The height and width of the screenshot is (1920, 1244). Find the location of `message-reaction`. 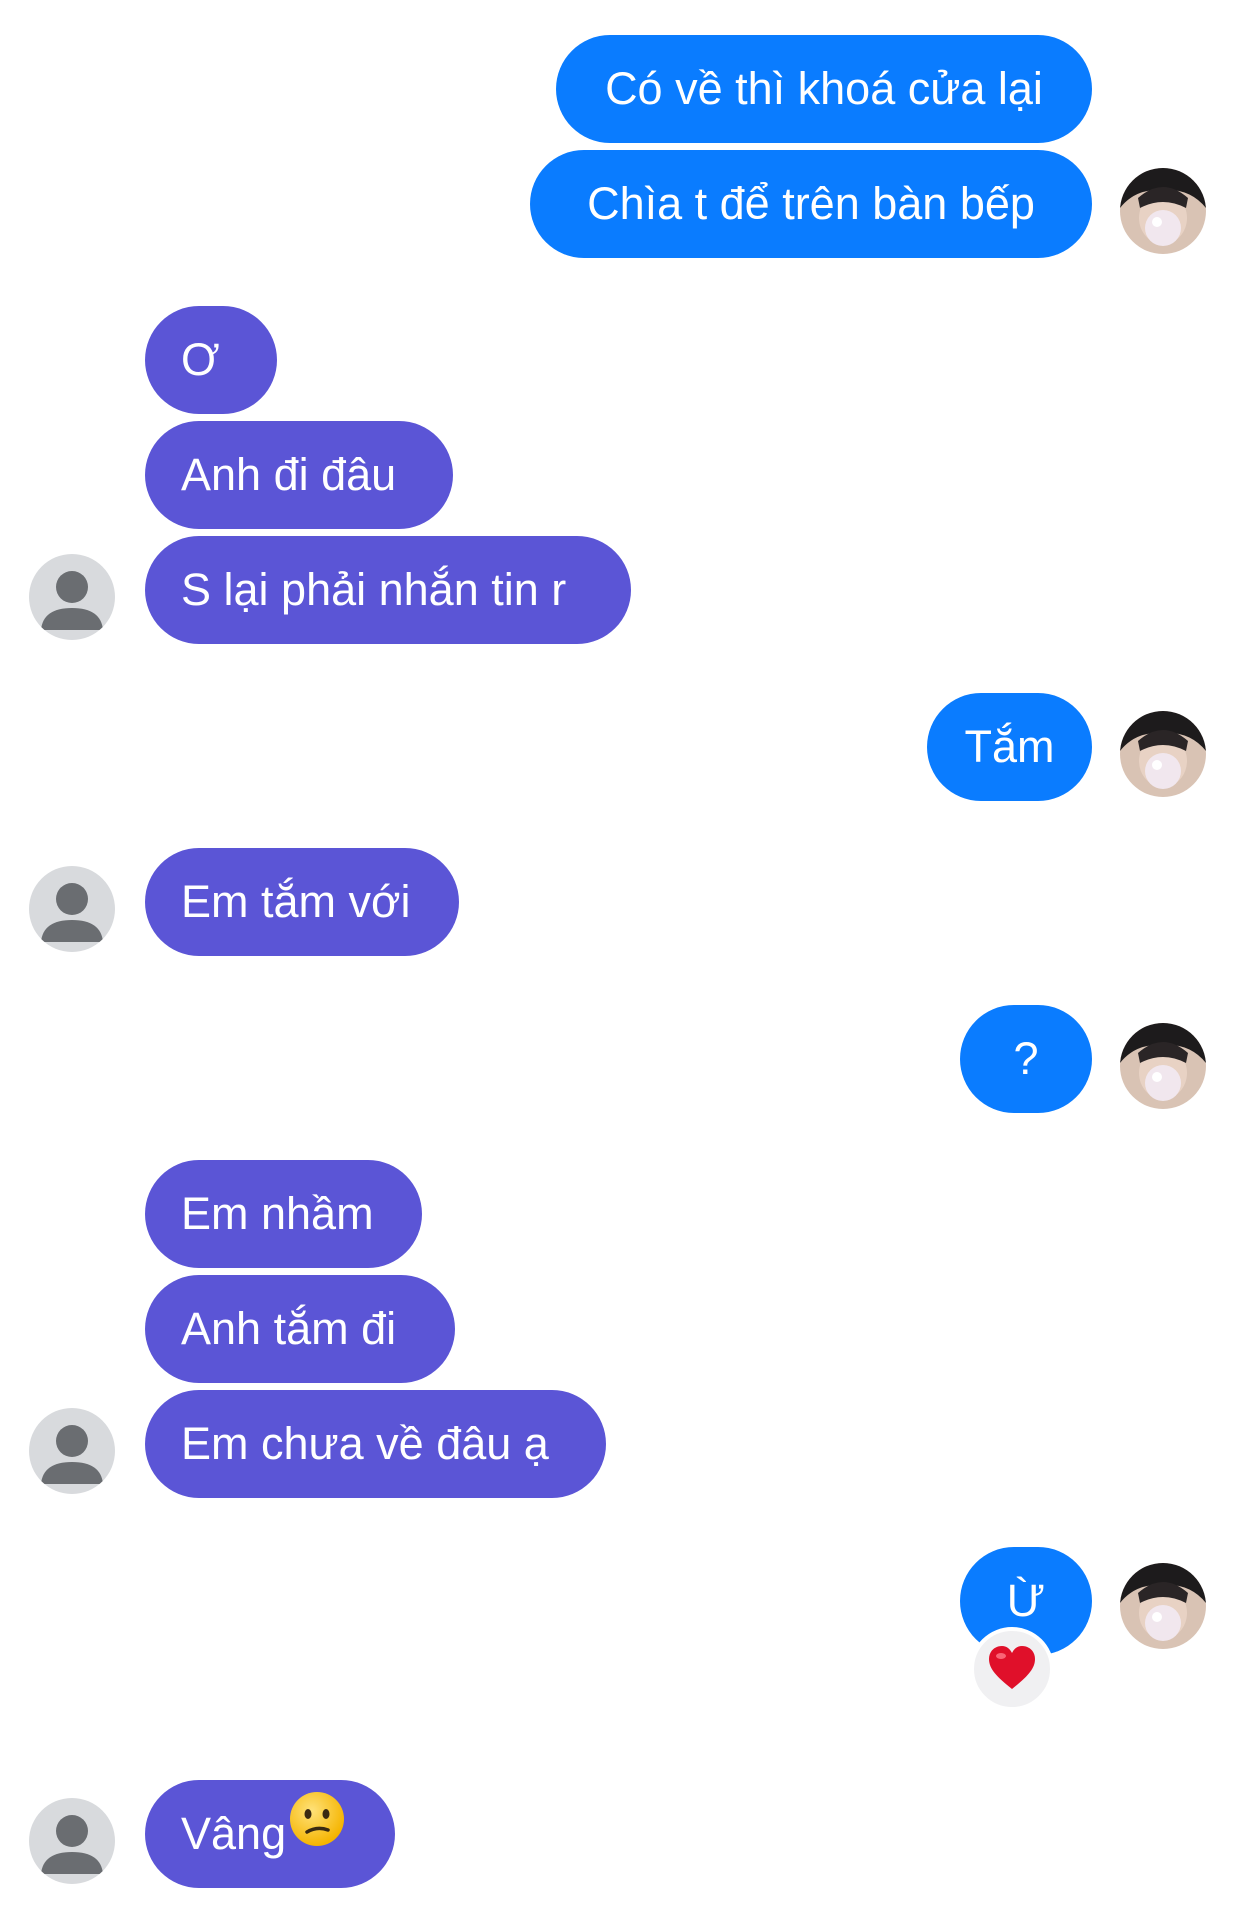

message-reaction is located at coordinates (1012, 1669).